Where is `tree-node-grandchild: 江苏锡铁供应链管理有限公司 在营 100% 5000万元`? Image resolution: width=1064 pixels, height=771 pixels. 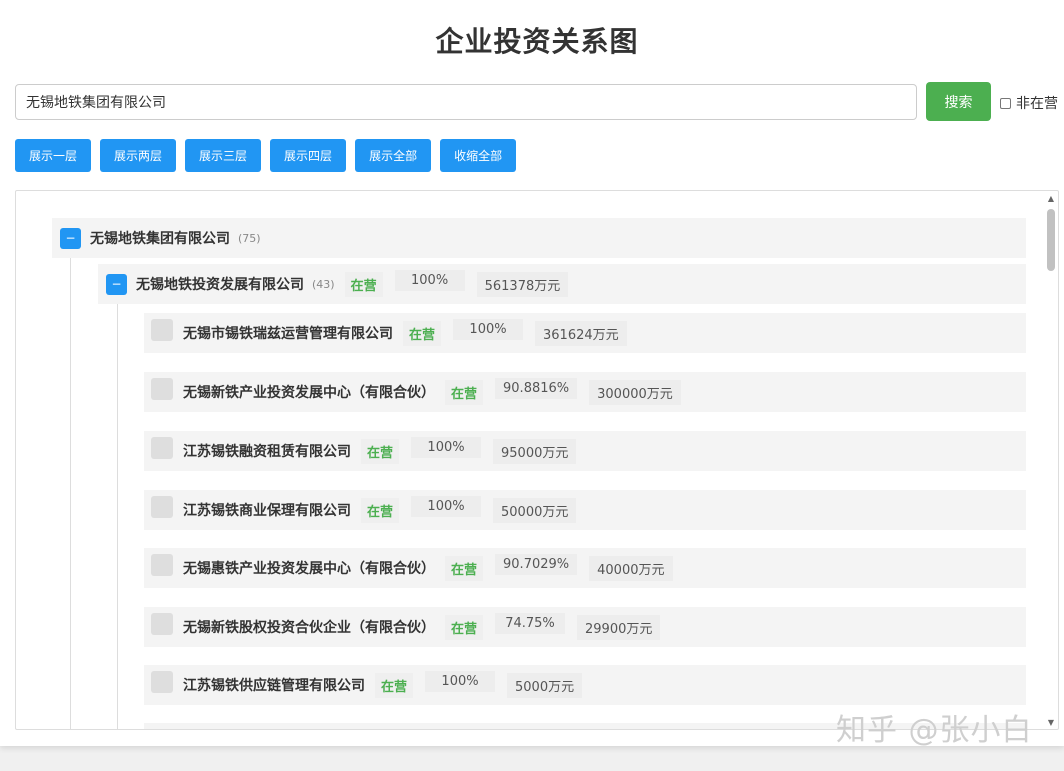 tree-node-grandchild: 江苏锡铁供应链管理有限公司 在营 100% 5000万元 is located at coordinates (585, 685).